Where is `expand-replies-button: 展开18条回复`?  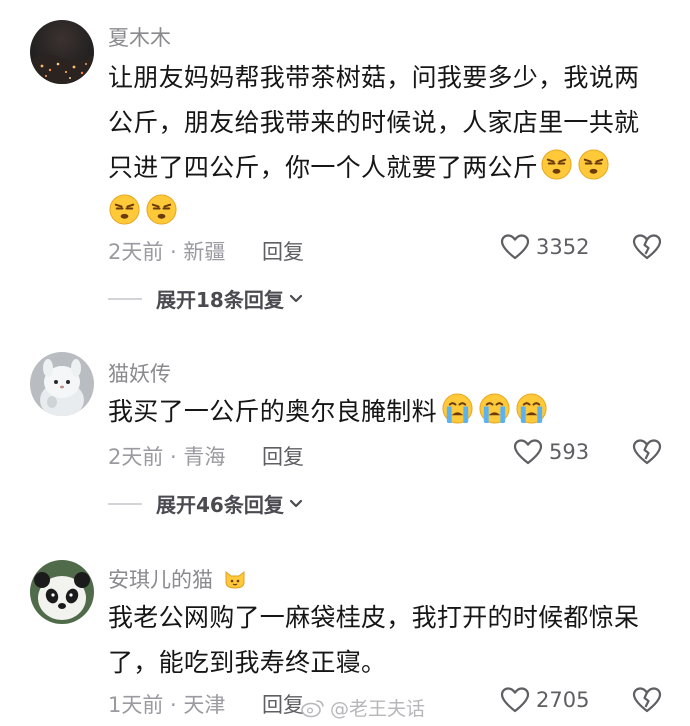 expand-replies-button: 展开18条回复 is located at coordinates (206, 298).